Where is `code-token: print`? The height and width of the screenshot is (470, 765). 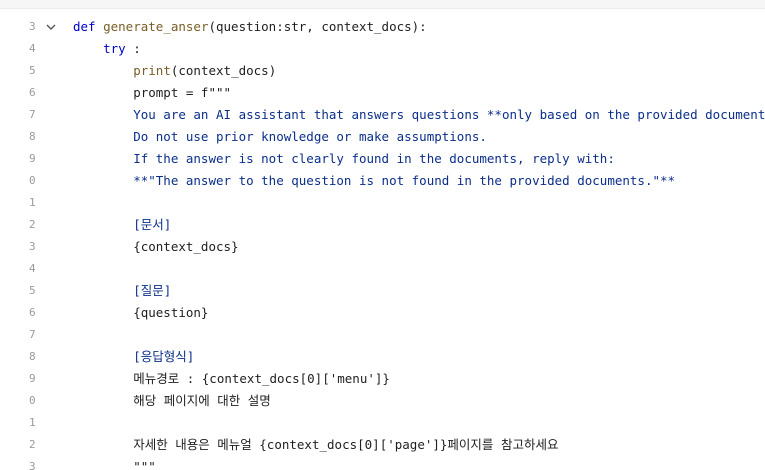
code-token: print is located at coordinates (152, 70).